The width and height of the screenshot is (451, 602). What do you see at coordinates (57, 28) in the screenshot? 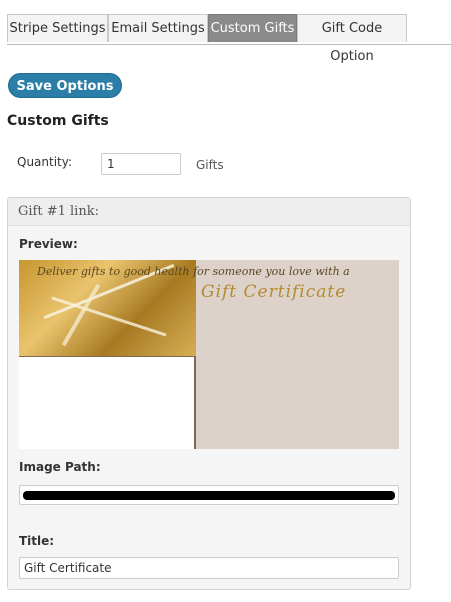
I see `tab-stripe-settings: Stripe Settings` at bounding box center [57, 28].